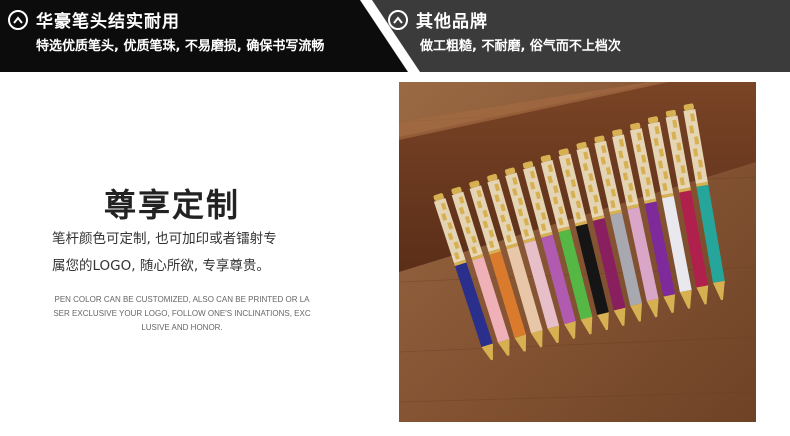  Describe the element at coordinates (108, 22) in the screenshot. I see `left-panel-title: 华豪笔头结实耐用` at that location.